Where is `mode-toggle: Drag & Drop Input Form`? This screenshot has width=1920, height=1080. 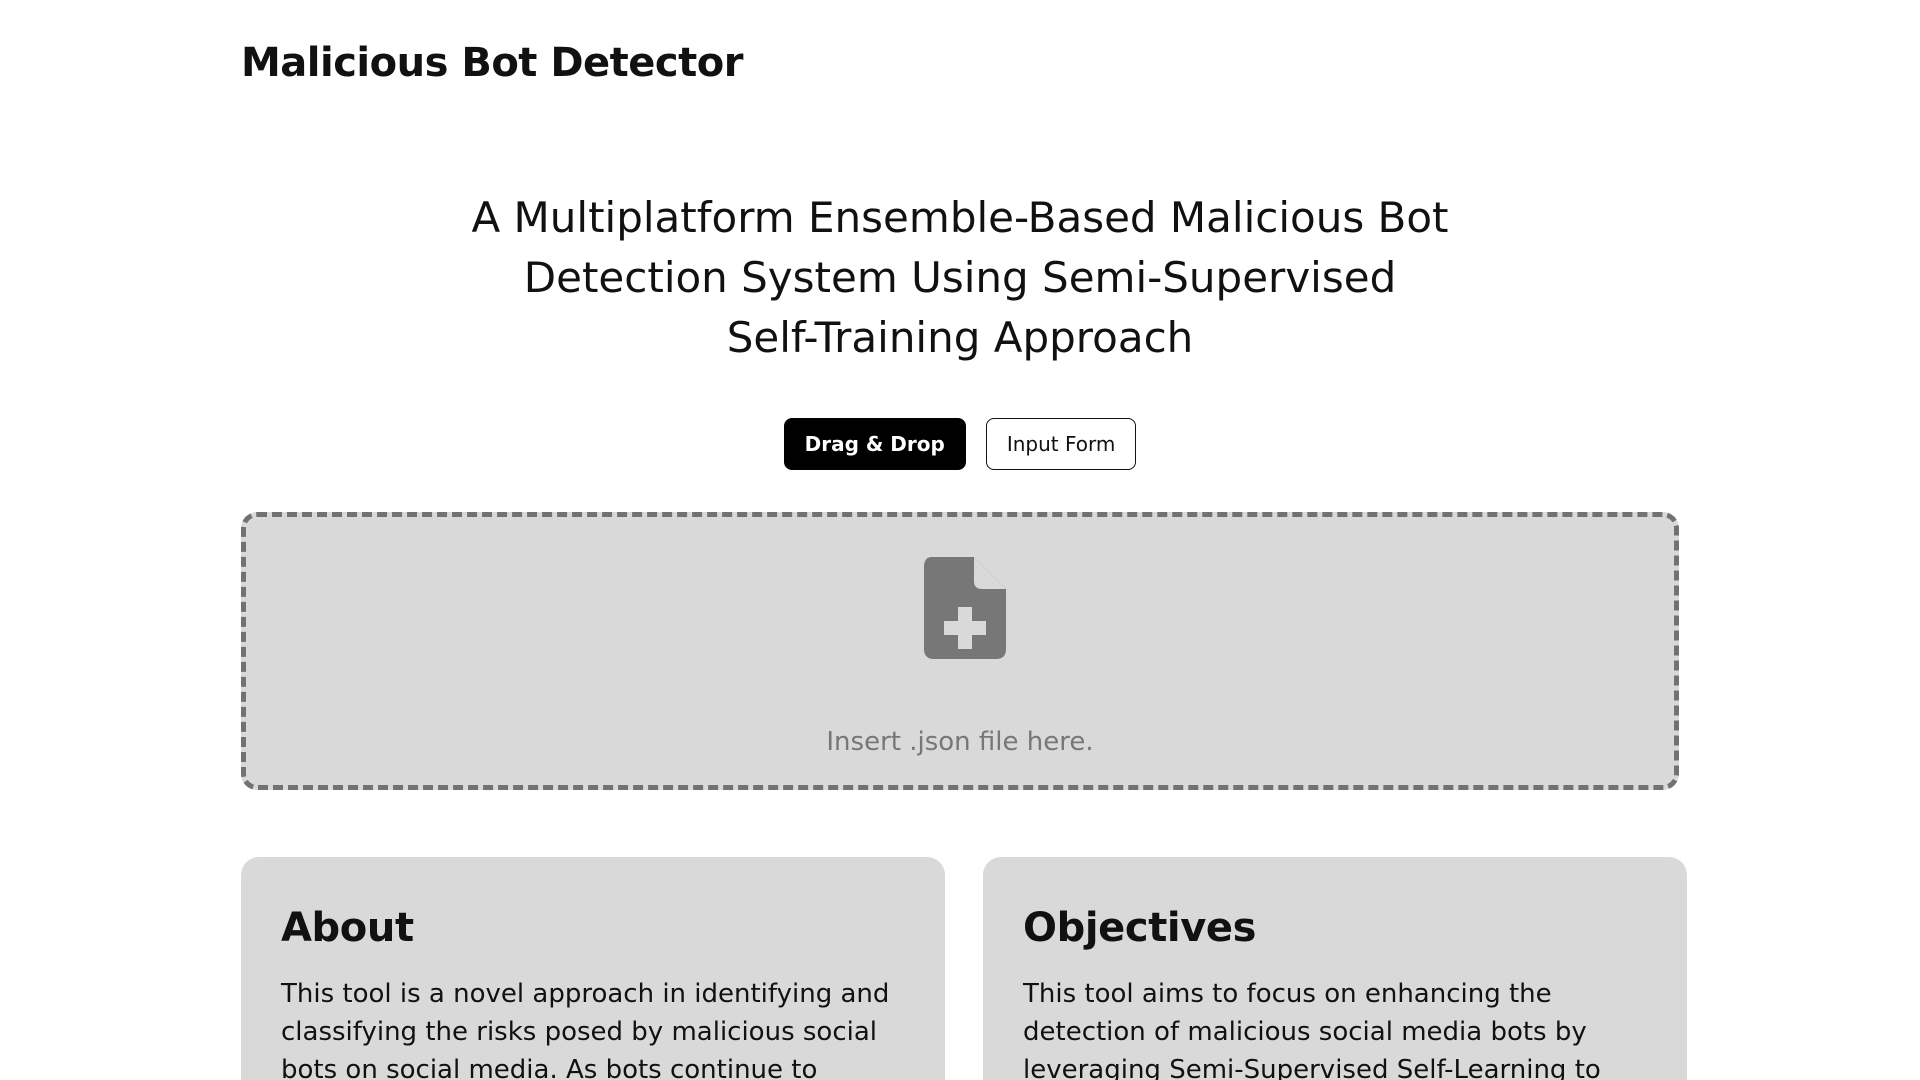 mode-toggle: Drag & Drop Input Form is located at coordinates (960, 444).